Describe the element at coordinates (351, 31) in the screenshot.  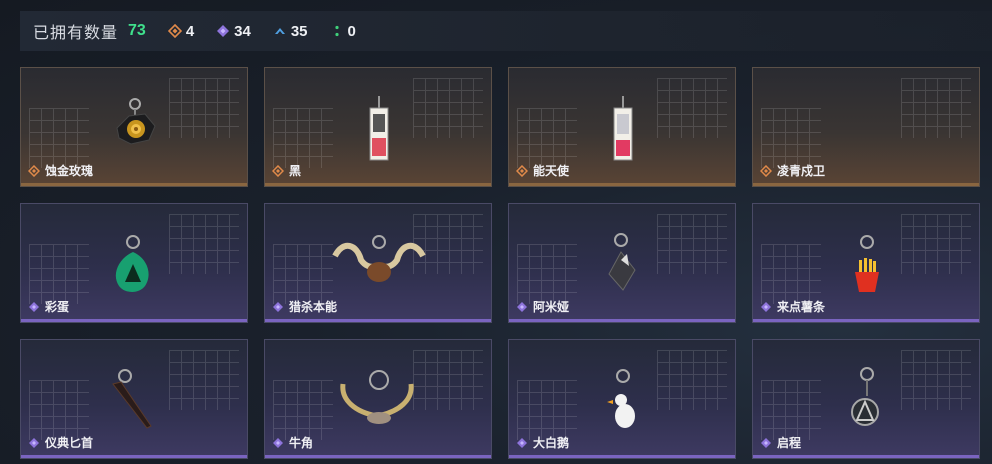
I see `stat-green-value: 0` at that location.